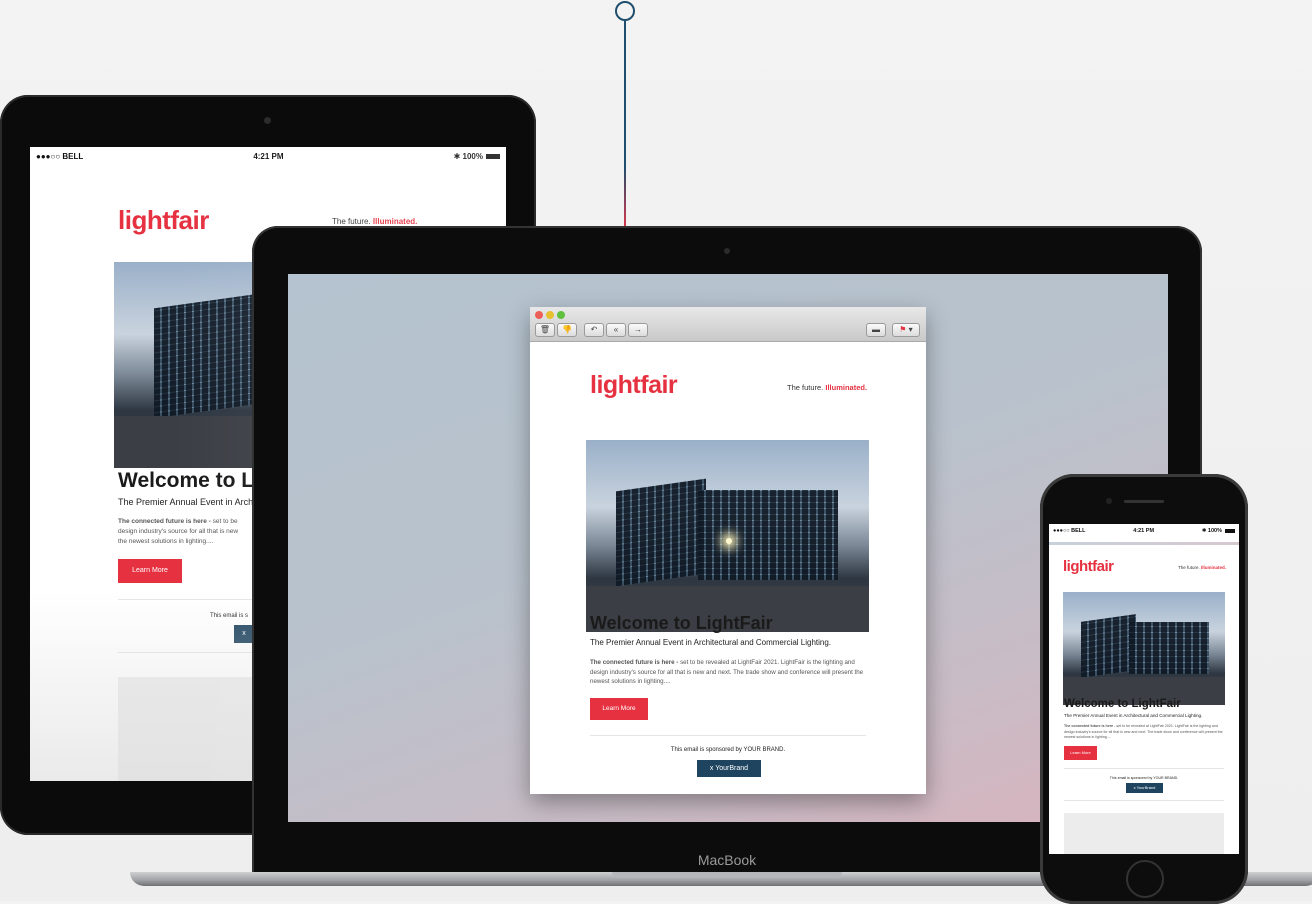 This screenshot has height=904, width=1312. I want to click on junk-icon: 👎, so click(567, 330).